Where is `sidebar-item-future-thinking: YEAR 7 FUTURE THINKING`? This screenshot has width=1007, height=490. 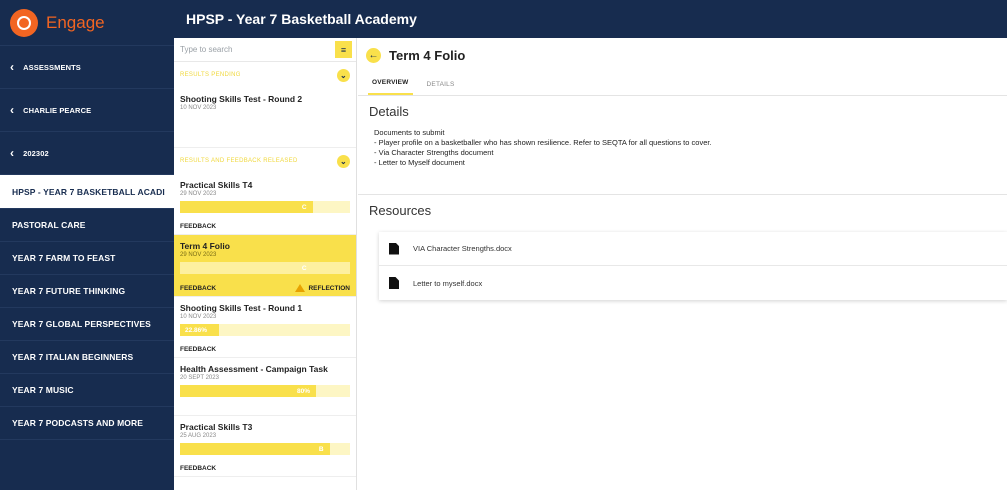 sidebar-item-future-thinking: YEAR 7 FUTURE THINKING is located at coordinates (87, 291).